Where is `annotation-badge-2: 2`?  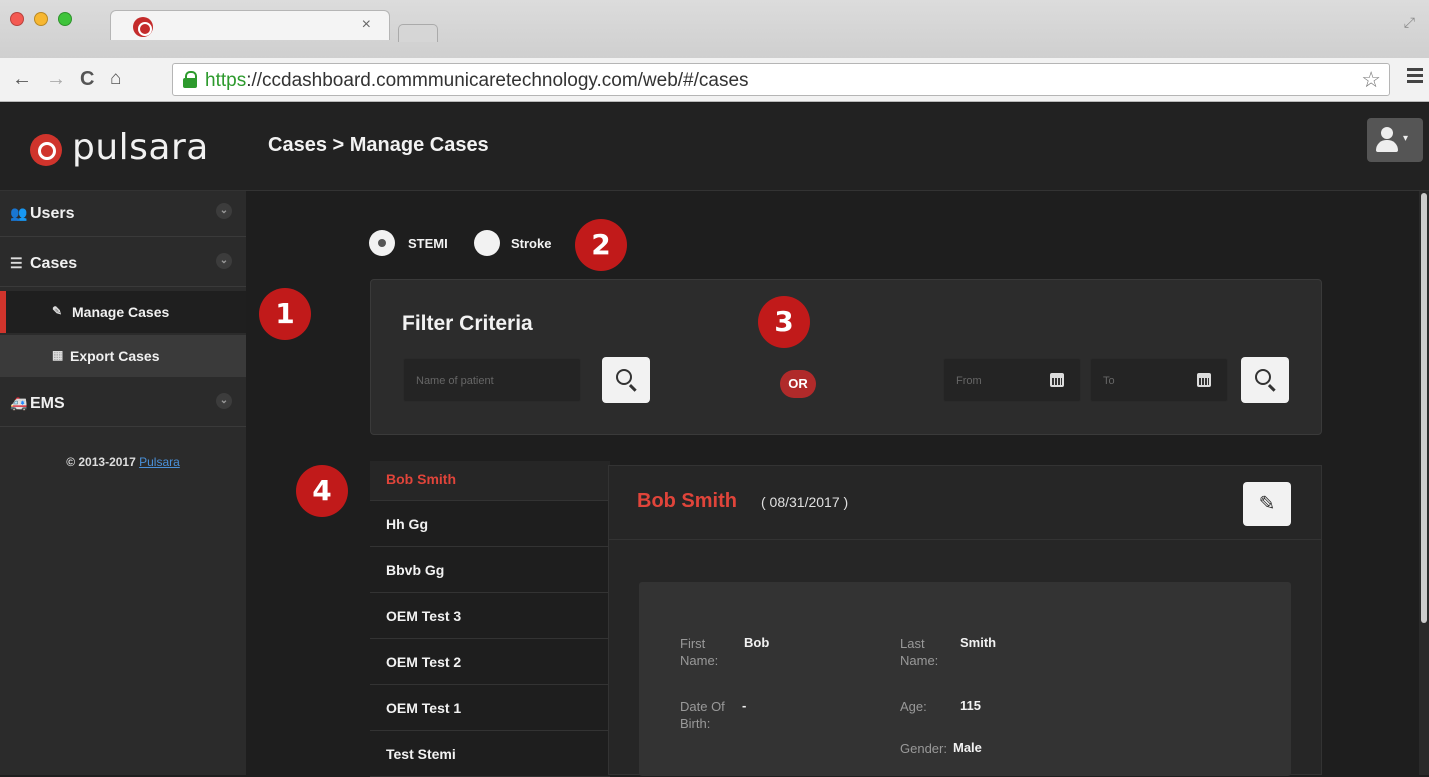
annotation-badge-2: 2 is located at coordinates (601, 245).